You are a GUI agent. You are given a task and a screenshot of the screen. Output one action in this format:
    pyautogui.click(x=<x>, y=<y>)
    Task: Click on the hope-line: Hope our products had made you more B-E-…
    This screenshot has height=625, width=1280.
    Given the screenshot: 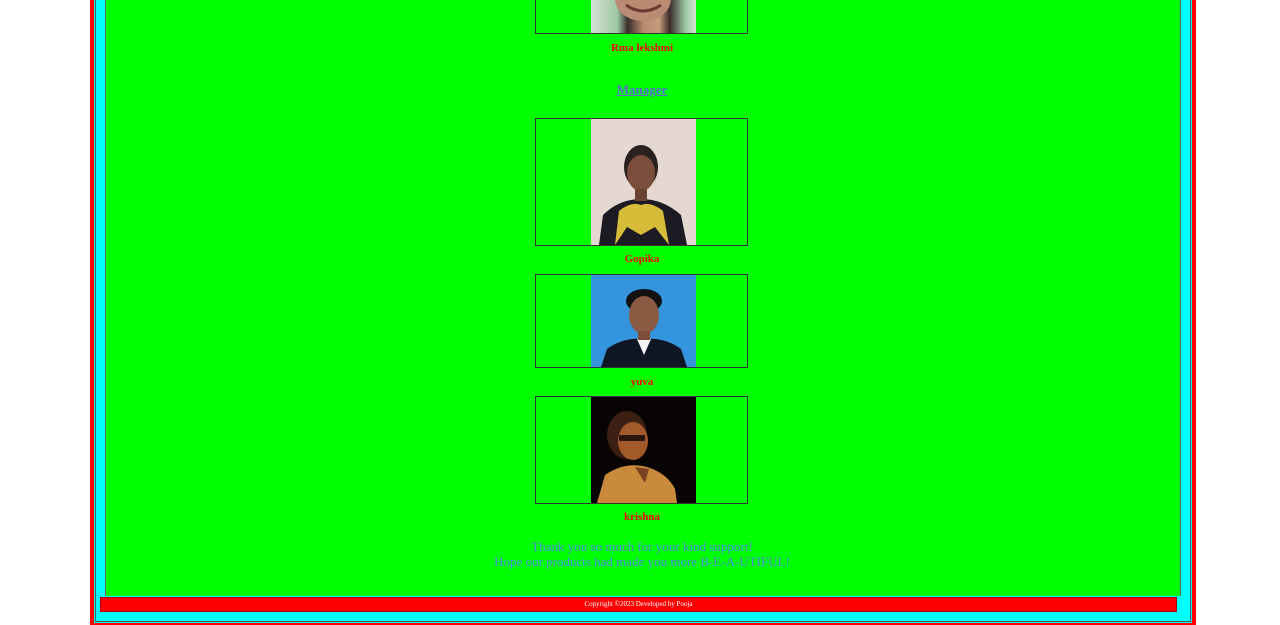 What is the action you would take?
    pyautogui.click(x=642, y=561)
    